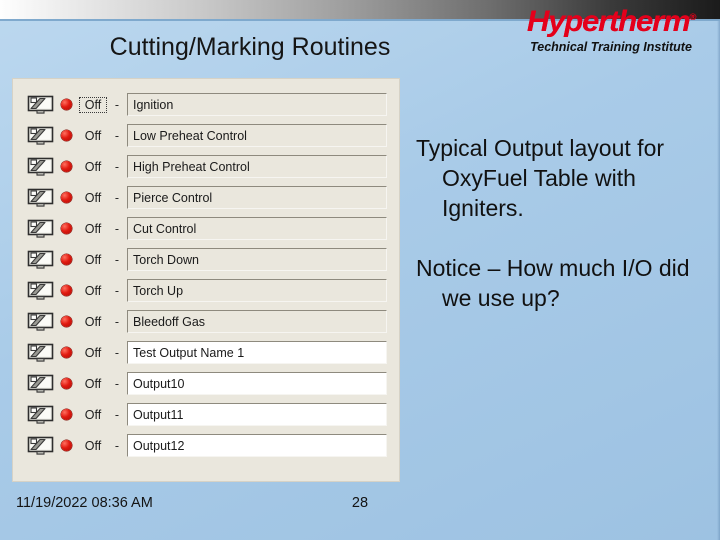  What do you see at coordinates (257, 352) in the screenshot?
I see `output-name-input: Test Output Name 1` at bounding box center [257, 352].